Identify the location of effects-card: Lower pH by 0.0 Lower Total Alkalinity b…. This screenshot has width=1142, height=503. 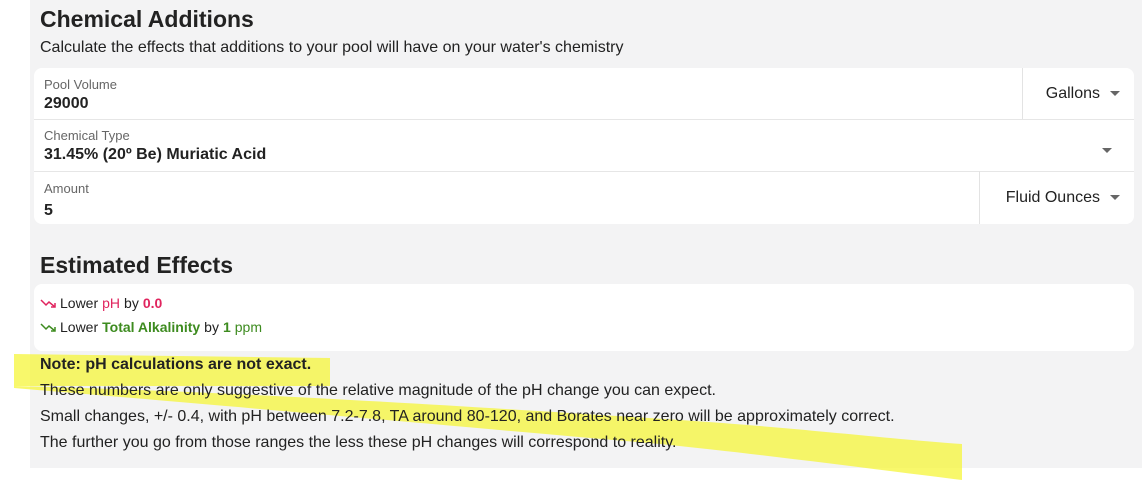
(584, 317).